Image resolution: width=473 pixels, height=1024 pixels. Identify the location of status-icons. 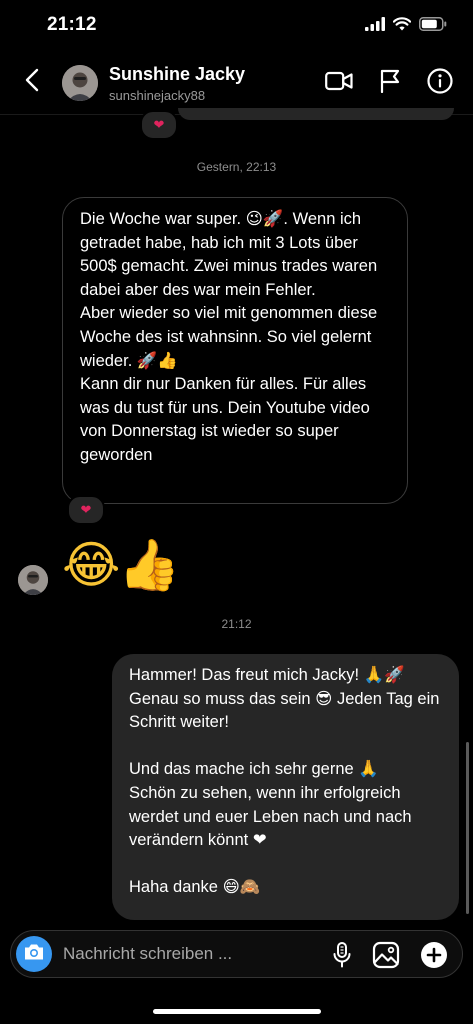
(406, 26).